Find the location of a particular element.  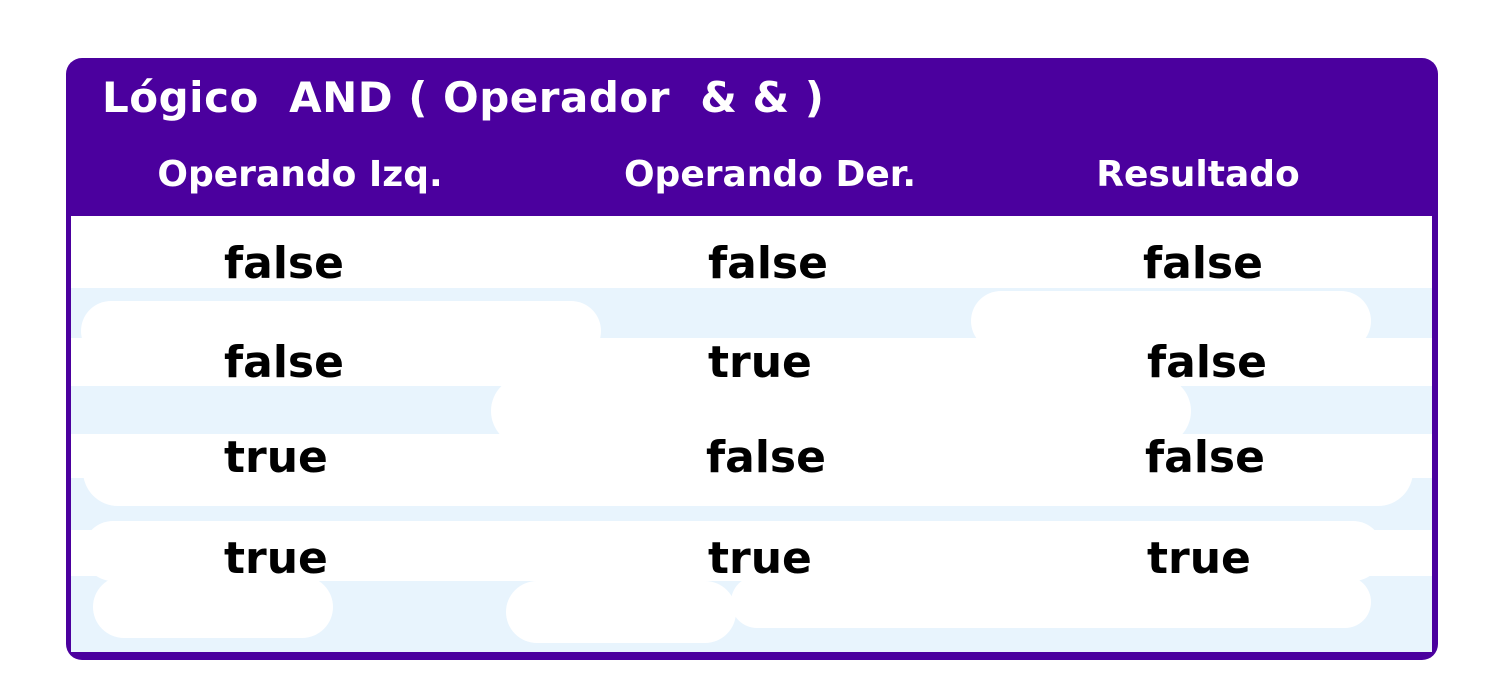

table-row: true false false is located at coordinates (751, 458).